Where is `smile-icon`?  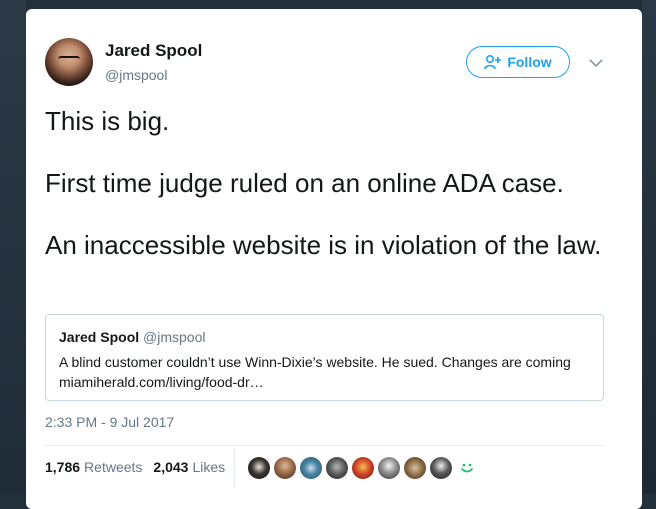
smile-icon is located at coordinates (467, 468).